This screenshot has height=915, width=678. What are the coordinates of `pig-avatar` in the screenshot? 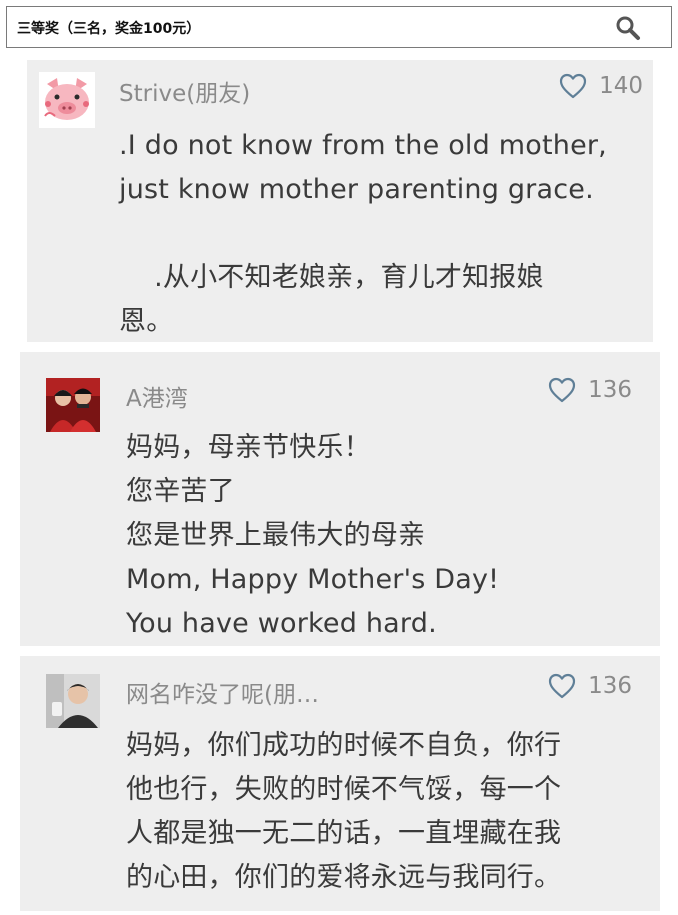 It's located at (67, 100).